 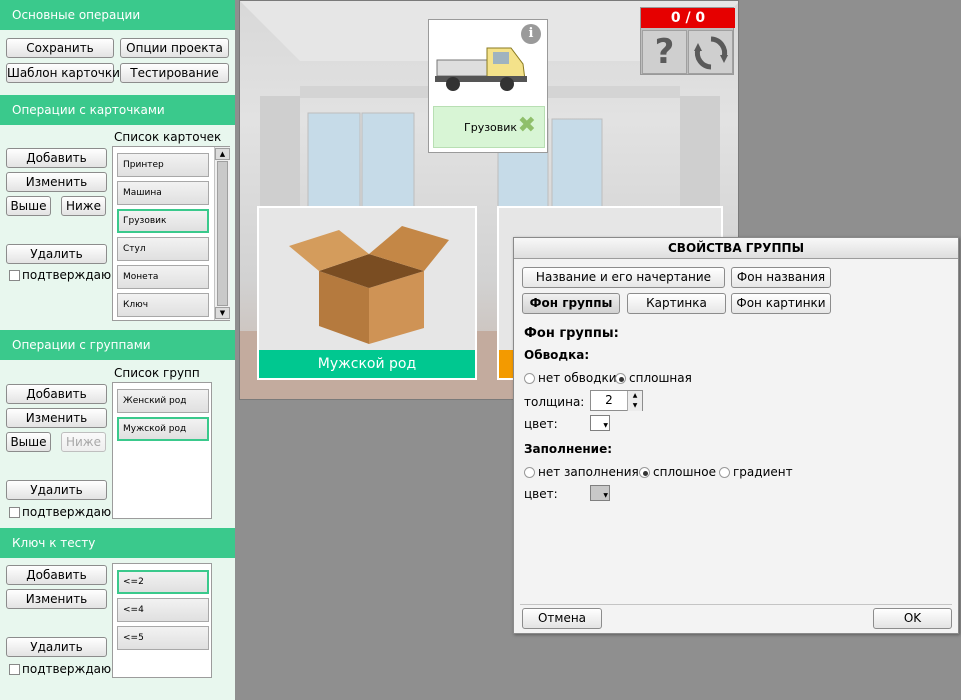 What do you see at coordinates (83, 442) in the screenshot?
I see `group-down-button: Ниже` at bounding box center [83, 442].